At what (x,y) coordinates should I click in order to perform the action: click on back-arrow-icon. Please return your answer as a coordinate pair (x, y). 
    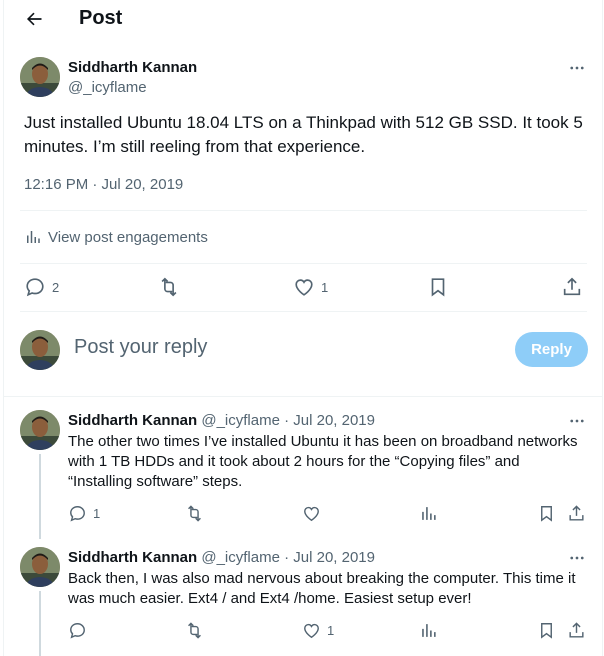
    Looking at the image, I should click on (34, 19).